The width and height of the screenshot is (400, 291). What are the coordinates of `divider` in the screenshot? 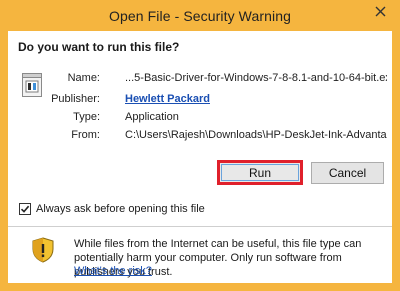 It's located at (200, 226).